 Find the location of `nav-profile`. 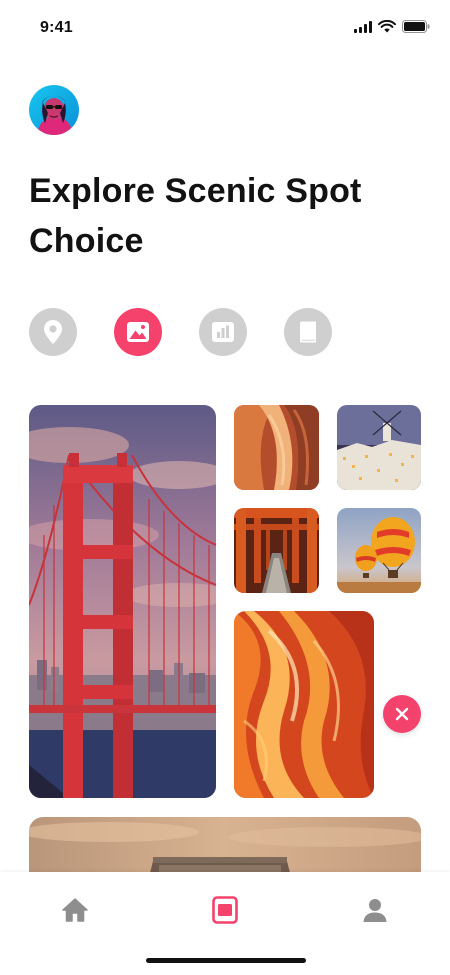

nav-profile is located at coordinates (375, 910).